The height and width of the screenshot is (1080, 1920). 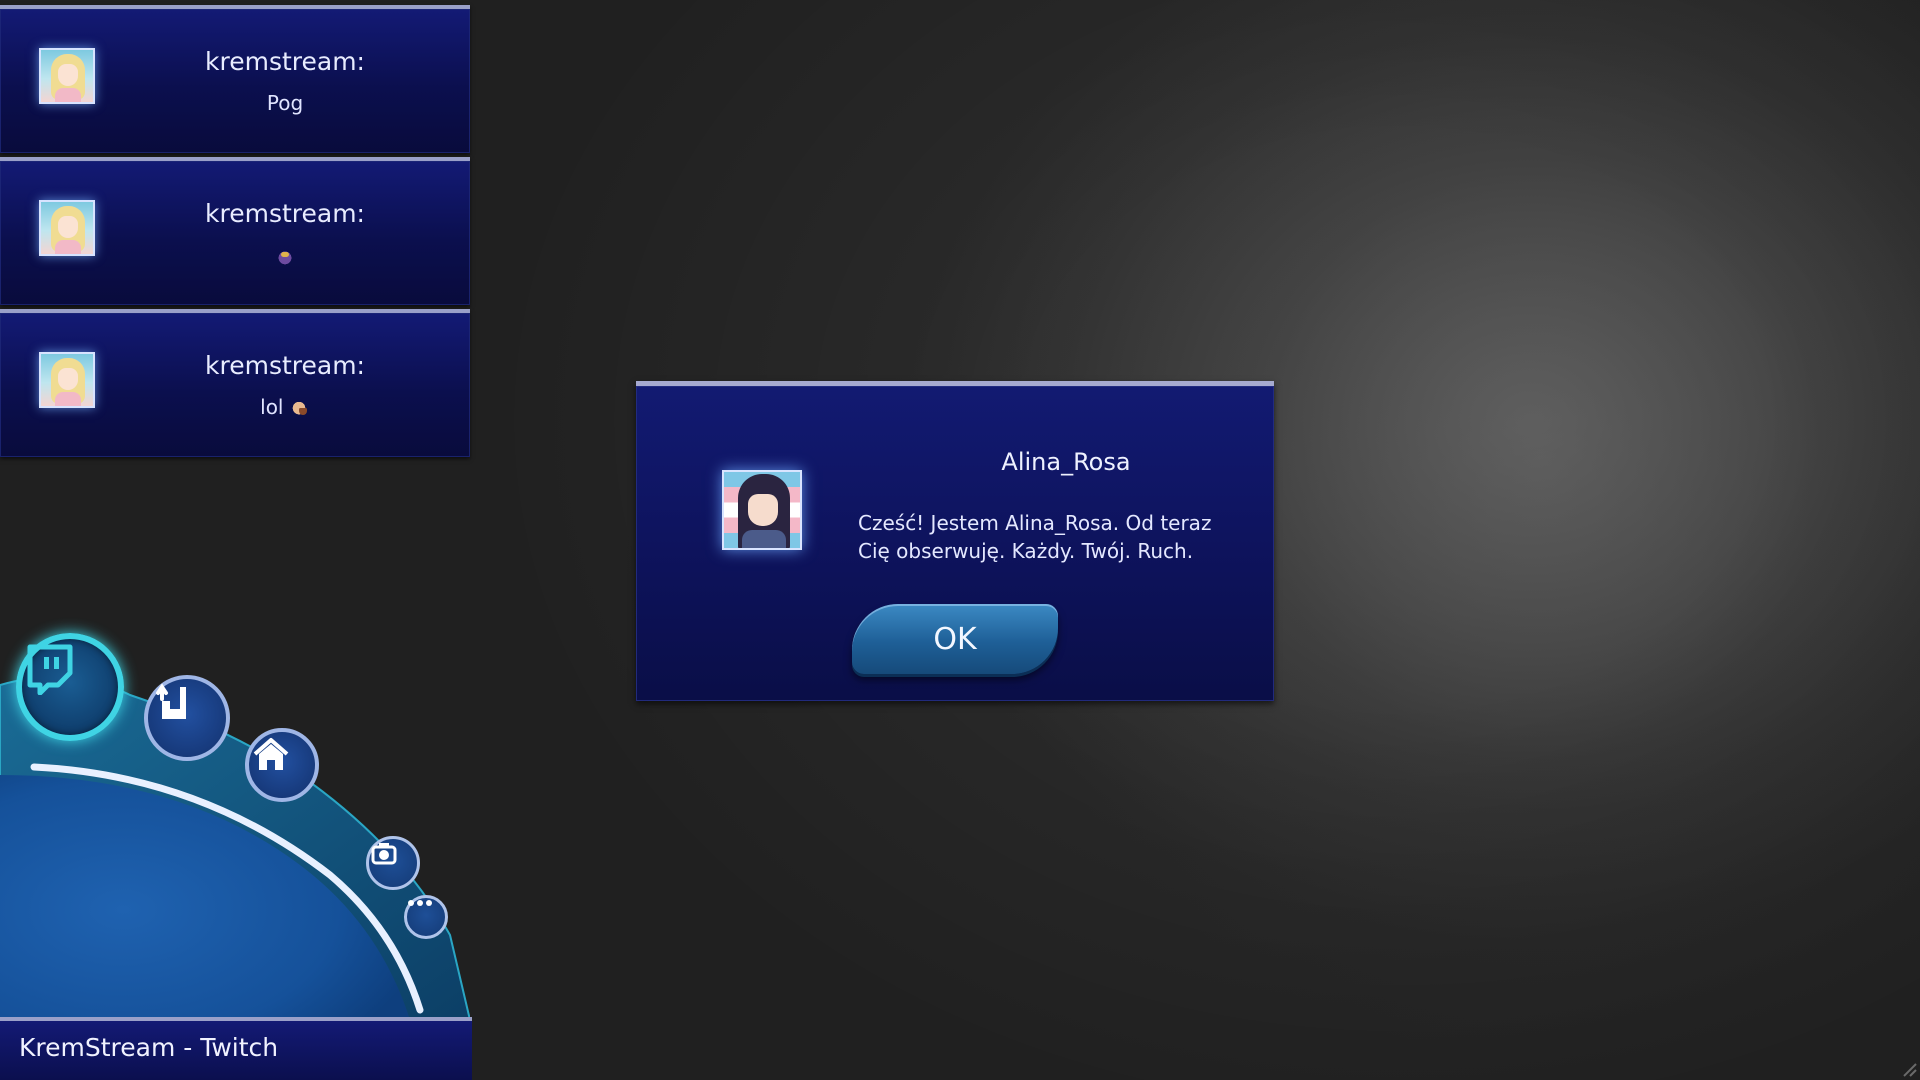 I want to click on avatar, so click(x=762, y=510).